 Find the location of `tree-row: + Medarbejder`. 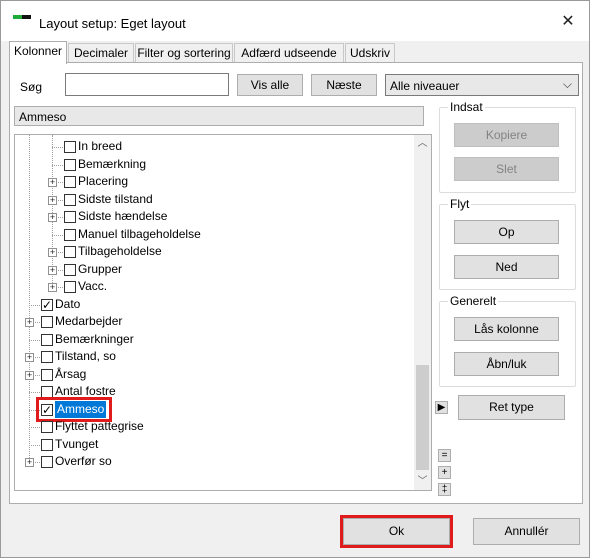

tree-row: + Medarbejder is located at coordinates (212, 321).